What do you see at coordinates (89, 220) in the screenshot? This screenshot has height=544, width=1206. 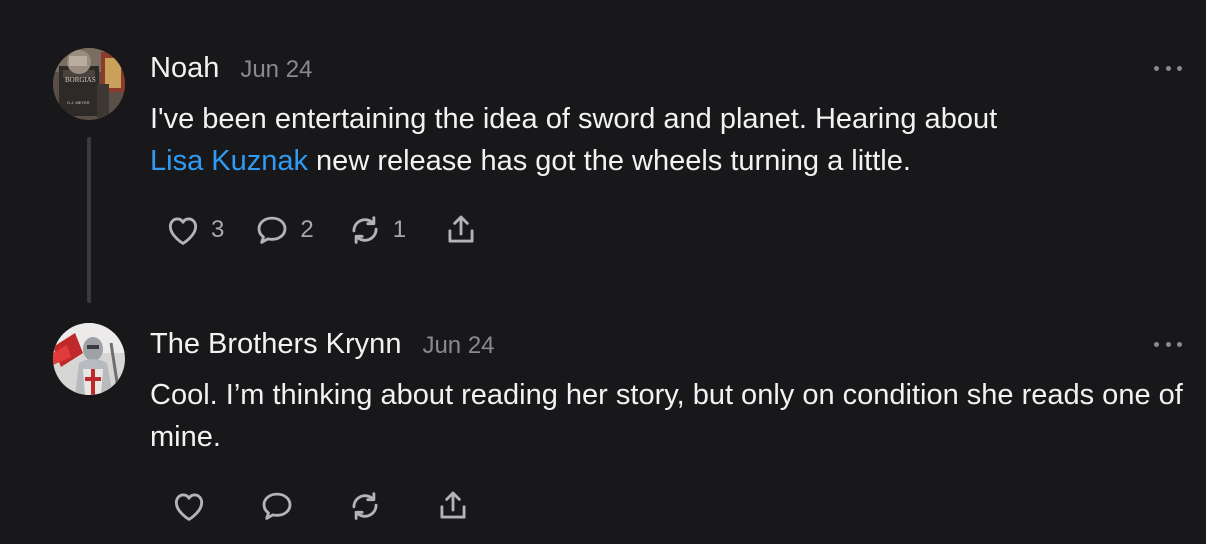 I see `thread-line` at bounding box center [89, 220].